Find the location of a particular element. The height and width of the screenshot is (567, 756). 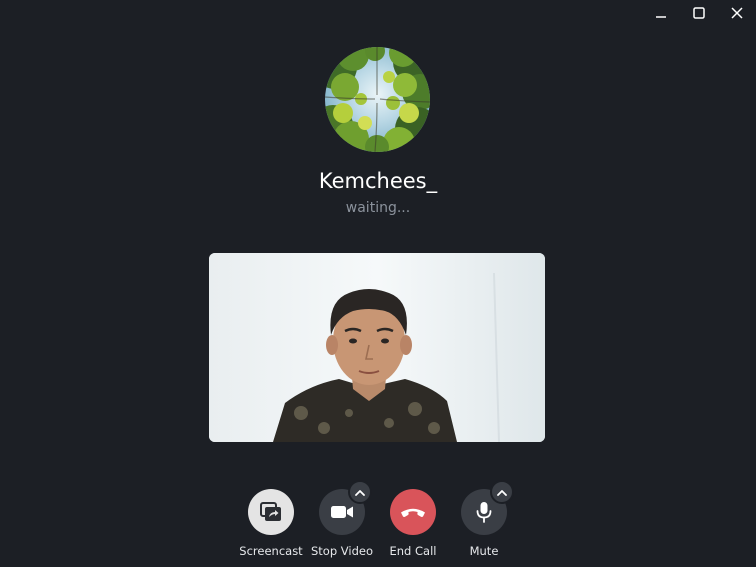

screencast-button is located at coordinates (271, 512).